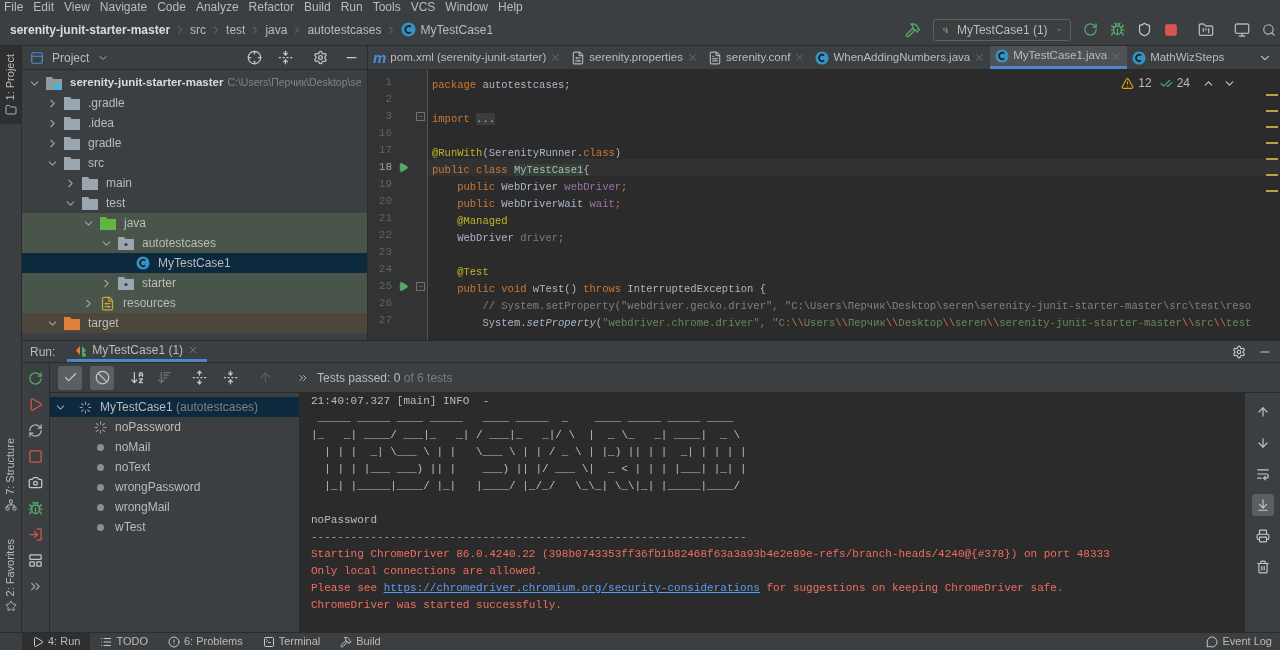 The image size is (1280, 650). I want to click on side-tab: 2: Favorites, so click(10, 575).